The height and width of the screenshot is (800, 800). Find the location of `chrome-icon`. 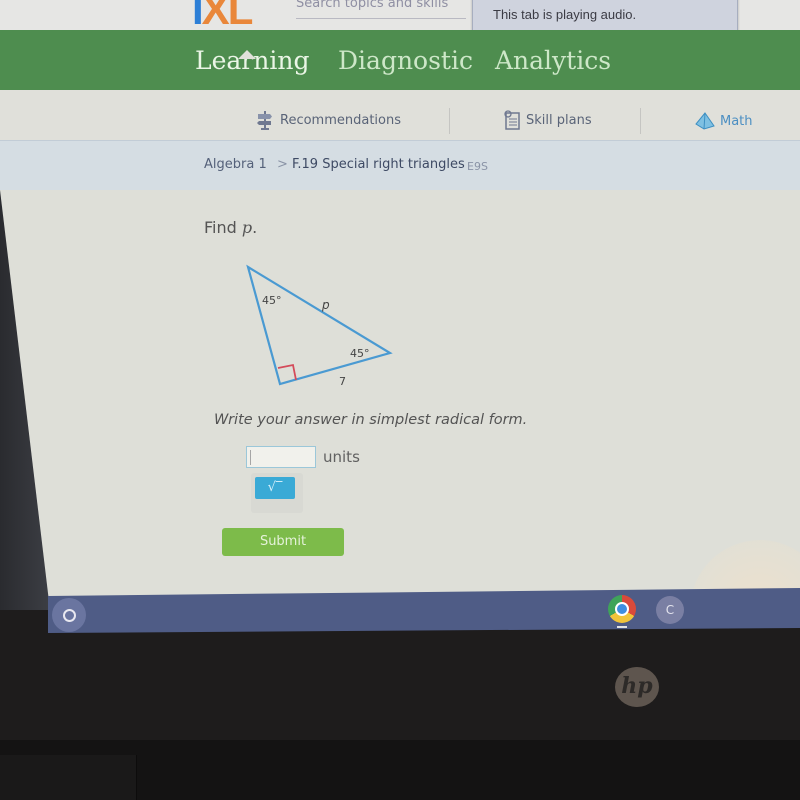

chrome-icon is located at coordinates (622, 609).